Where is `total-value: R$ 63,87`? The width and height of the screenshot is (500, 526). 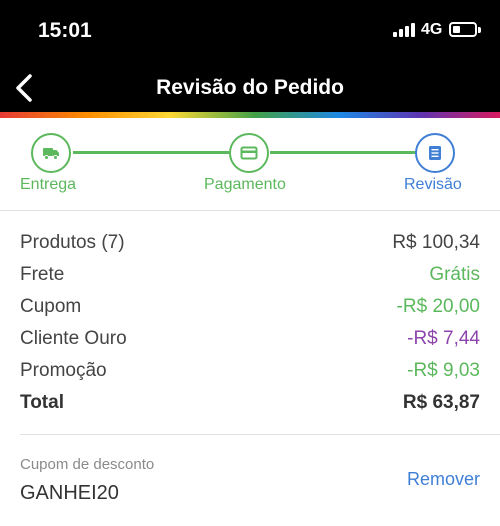 total-value: R$ 63,87 is located at coordinates (441, 402).